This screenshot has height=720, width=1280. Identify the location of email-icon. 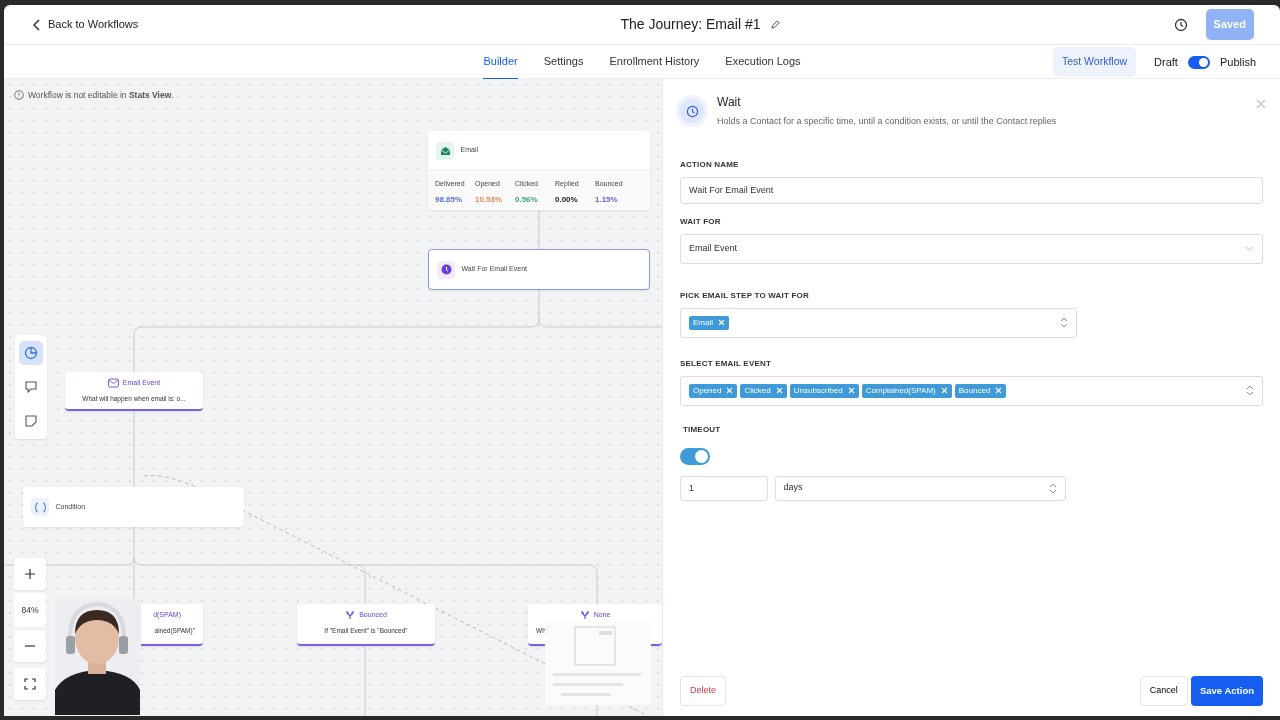
(445, 150).